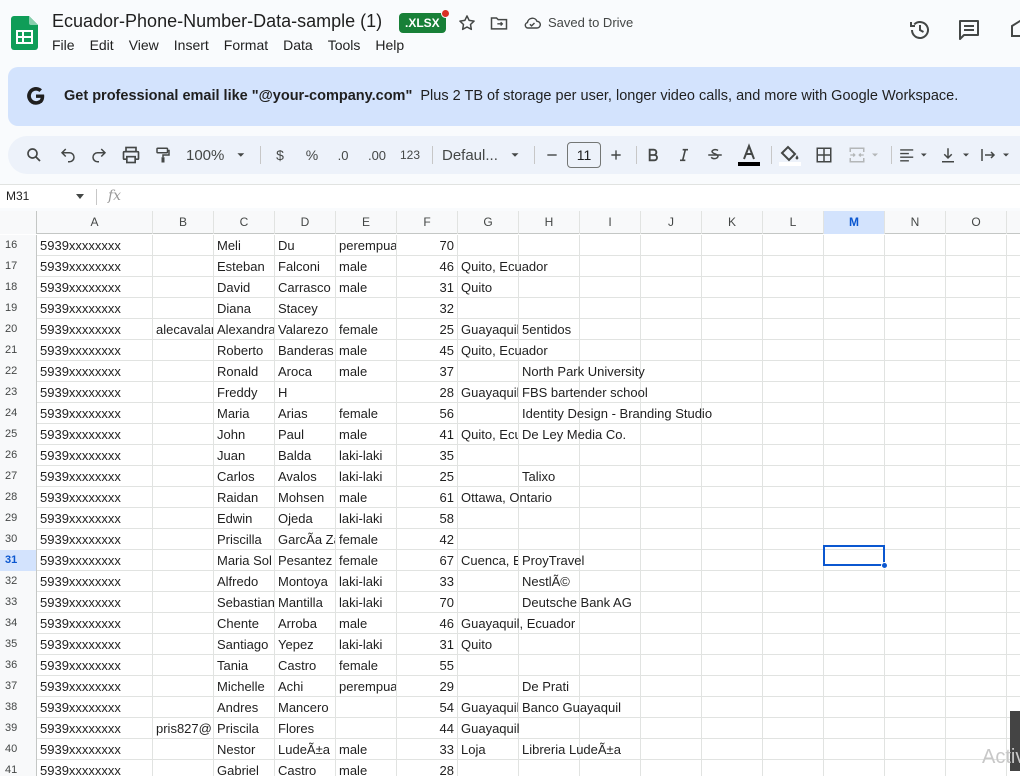  I want to click on row-header: 30, so click(18, 539).